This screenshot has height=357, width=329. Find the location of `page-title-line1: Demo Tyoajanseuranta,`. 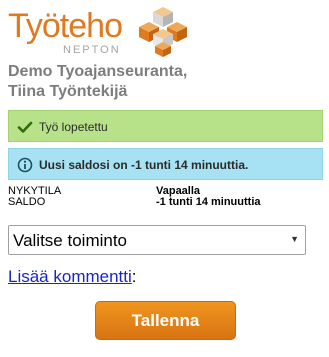

page-title-line1: Demo Tyoajanseuranta, is located at coordinates (98, 71).